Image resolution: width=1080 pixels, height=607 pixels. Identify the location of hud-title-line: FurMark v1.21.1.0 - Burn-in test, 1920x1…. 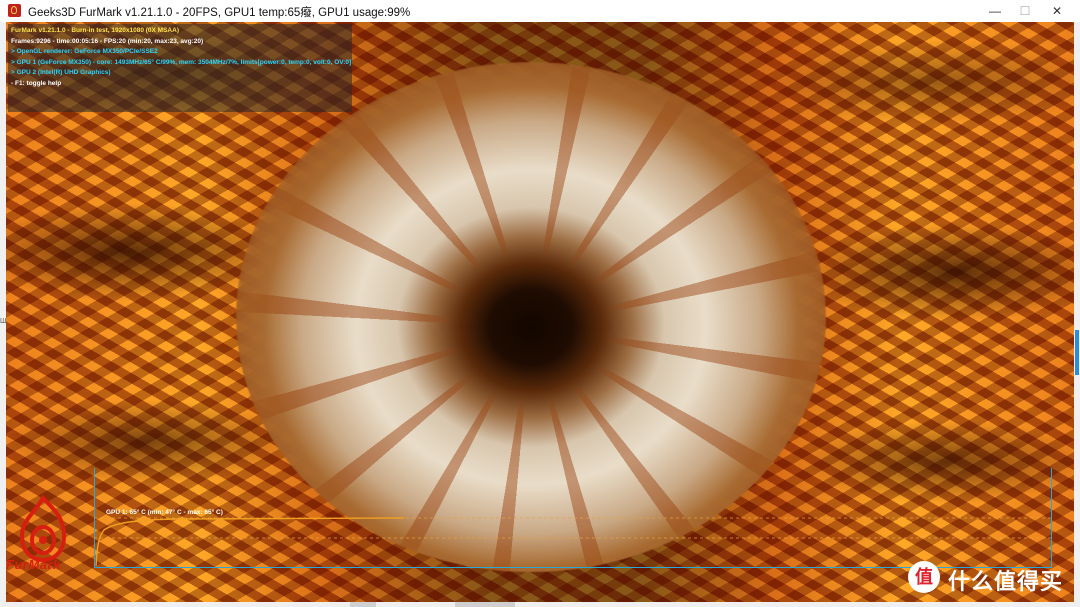
(95, 30).